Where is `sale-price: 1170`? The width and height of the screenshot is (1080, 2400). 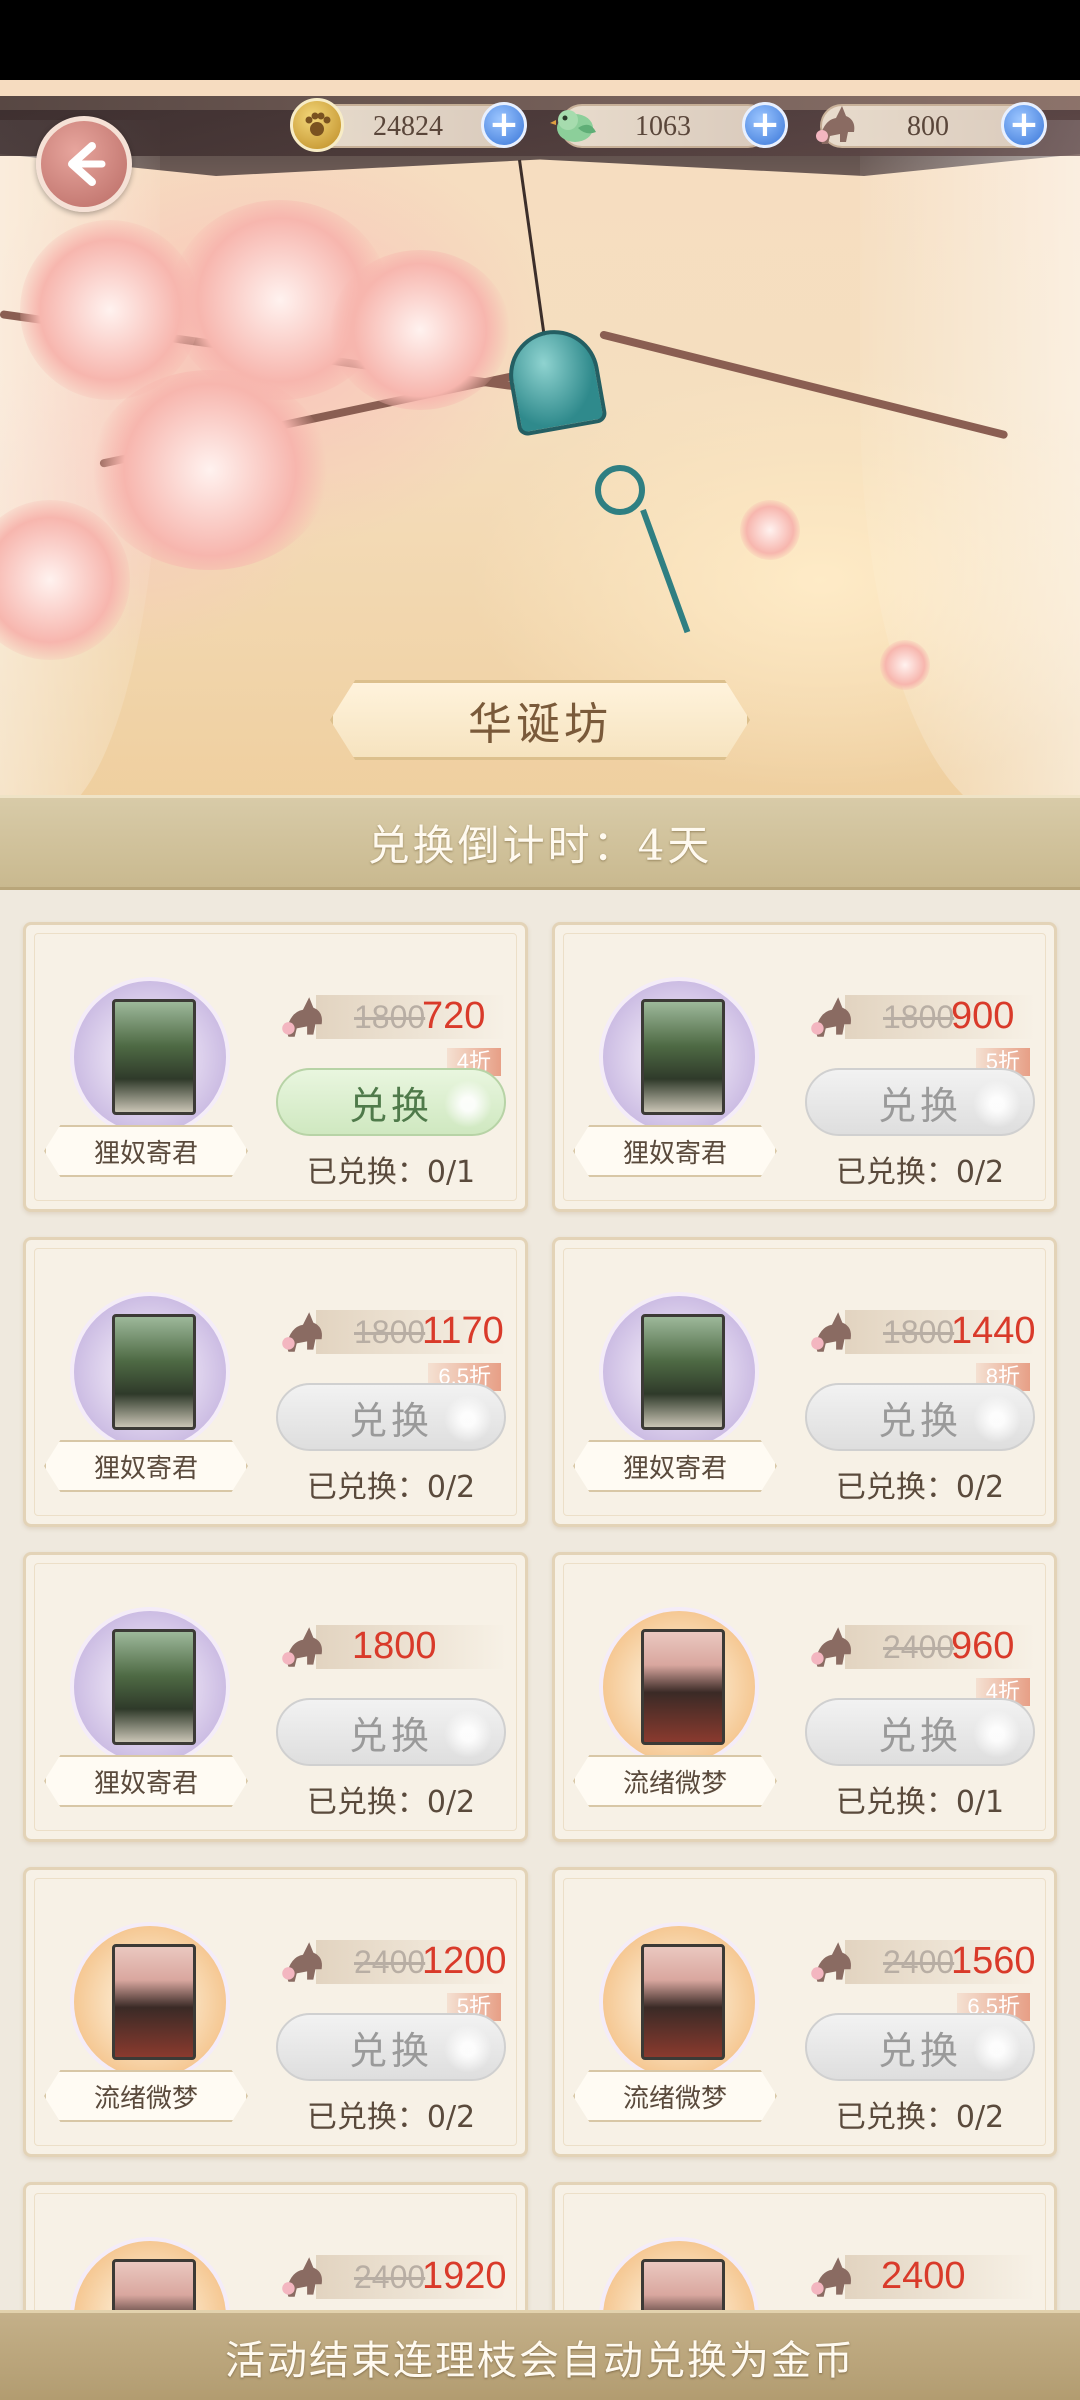
sale-price: 1170 is located at coordinates (463, 1331).